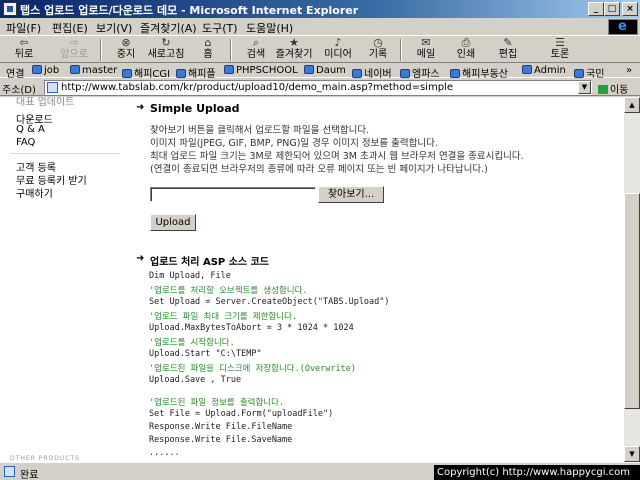 This screenshot has height=480, width=640. What do you see at coordinates (261, 70) in the screenshot?
I see `link-phpschool: PHPSCHOOL` at bounding box center [261, 70].